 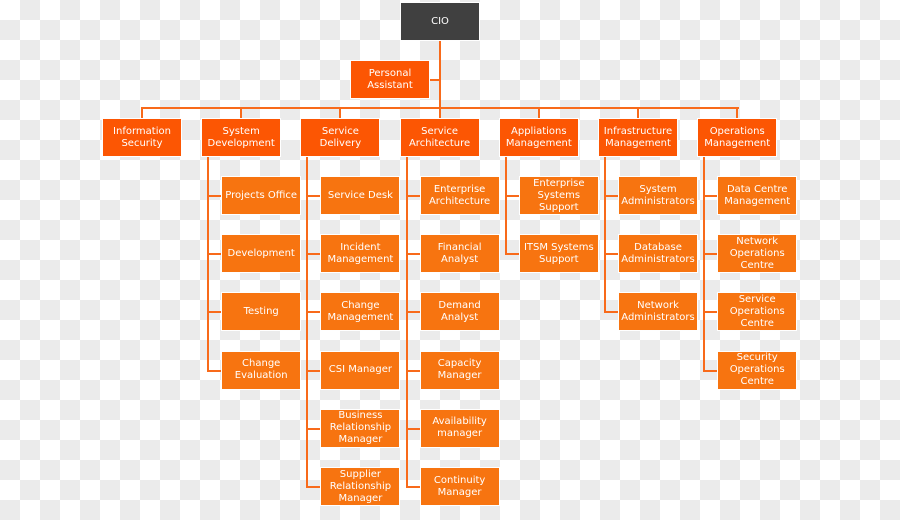 I want to click on role-box: Service Operations Centre, so click(x=757, y=312).